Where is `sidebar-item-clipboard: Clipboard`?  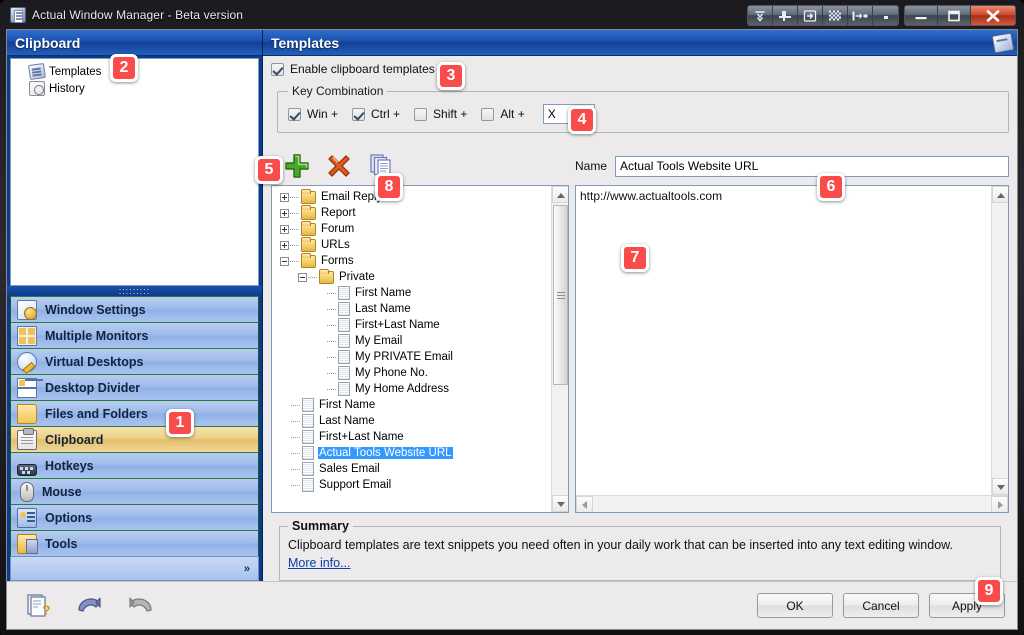
sidebar-item-clipboard: Clipboard is located at coordinates (134, 439).